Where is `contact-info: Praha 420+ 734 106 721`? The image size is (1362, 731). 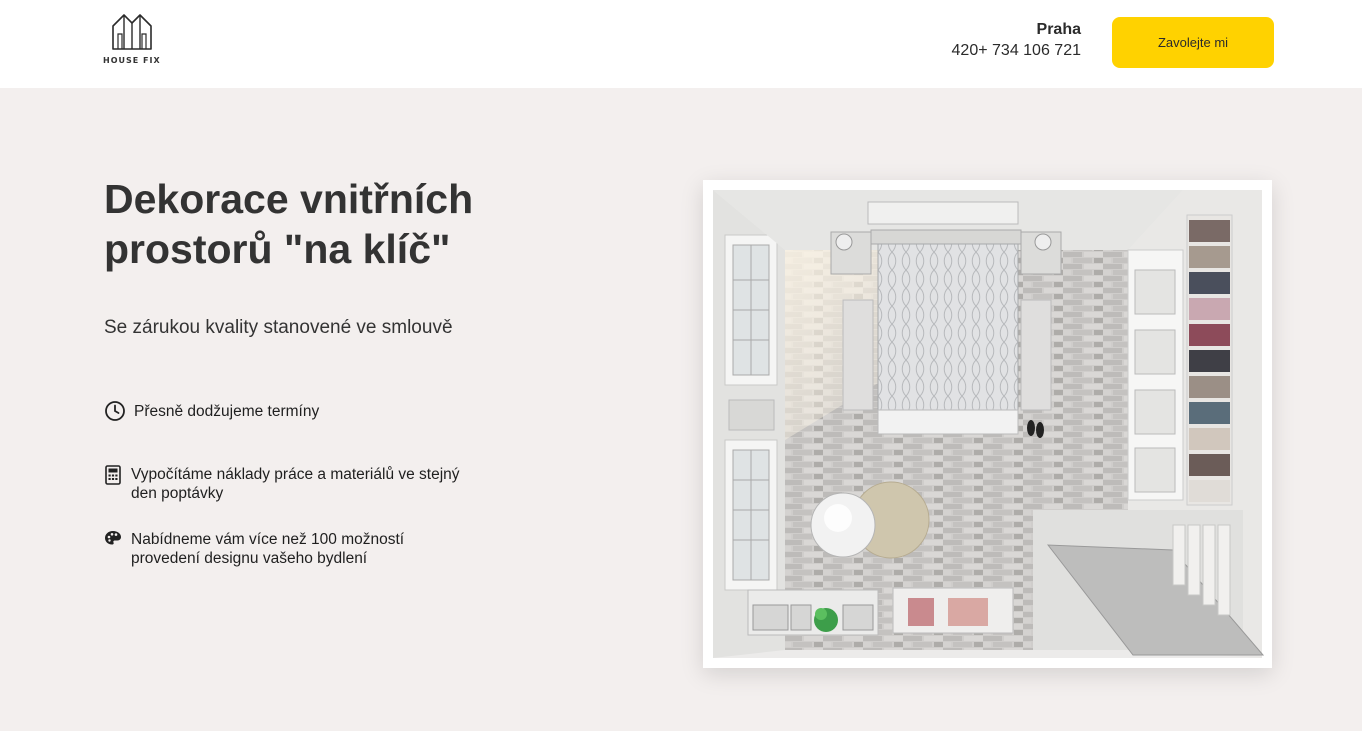 contact-info: Praha 420+ 734 106 721 is located at coordinates (1016, 40).